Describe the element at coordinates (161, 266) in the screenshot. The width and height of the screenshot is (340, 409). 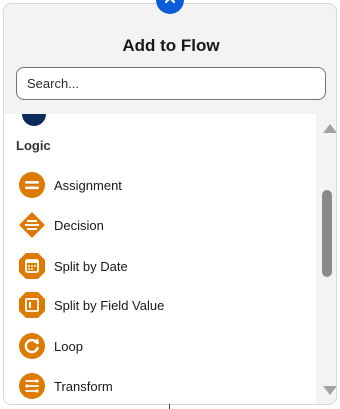
I see `list-item-split-by-date: Split by Date` at that location.